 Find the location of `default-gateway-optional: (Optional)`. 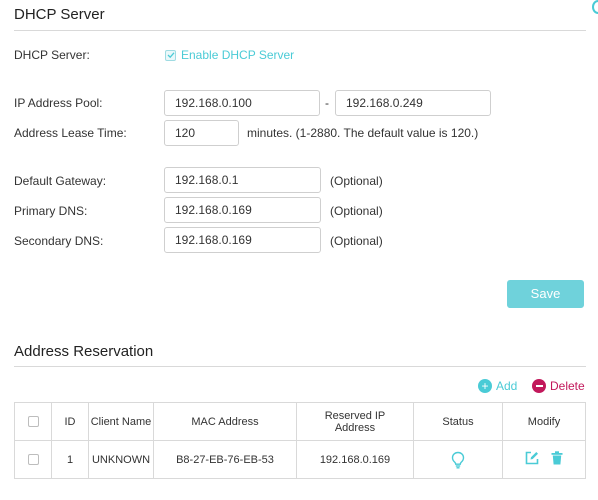

default-gateway-optional: (Optional) is located at coordinates (356, 181).